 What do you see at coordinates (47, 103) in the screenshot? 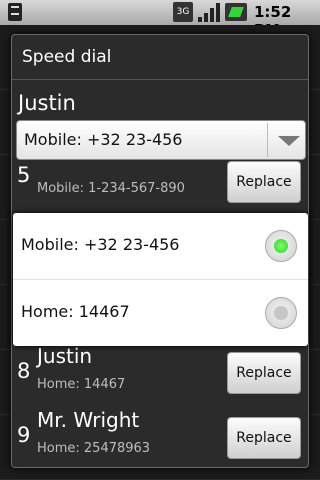
I see `contact-name: Justin` at bounding box center [47, 103].